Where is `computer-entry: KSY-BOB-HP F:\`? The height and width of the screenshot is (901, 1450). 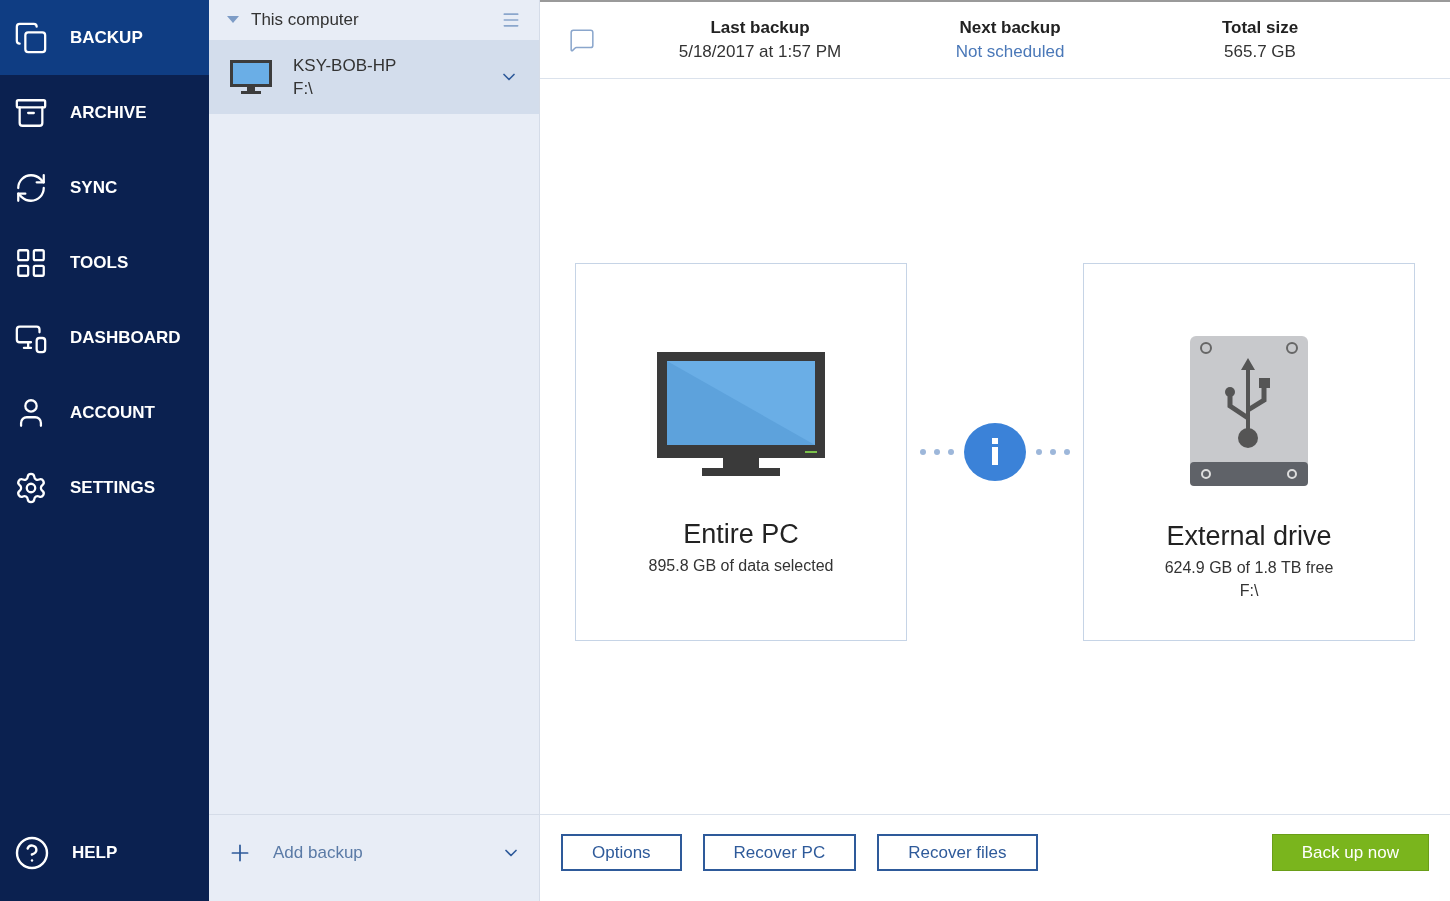 computer-entry: KSY-BOB-HP F:\ is located at coordinates (374, 77).